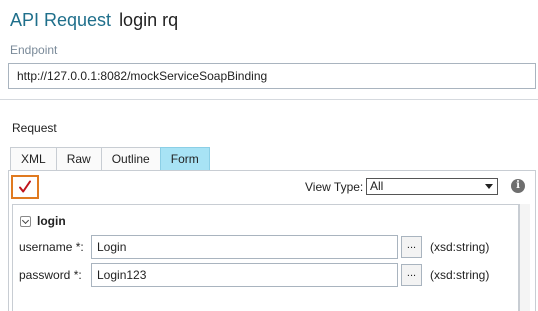 The image size is (538, 311). I want to click on password-label: password *:, so click(50, 275).